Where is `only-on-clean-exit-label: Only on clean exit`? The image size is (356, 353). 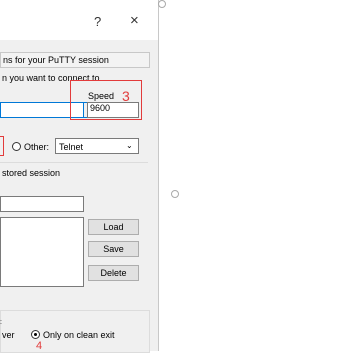
only-on-clean-exit-label: Only on clean exit is located at coordinates (79, 335).